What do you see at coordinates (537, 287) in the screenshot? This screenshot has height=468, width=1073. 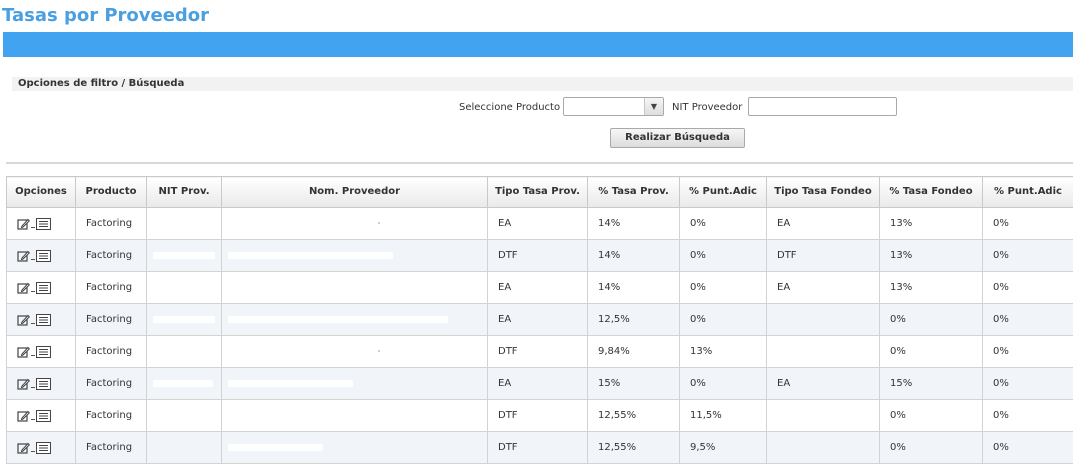 I see `cell-tipo-tasa-prov: EA` at bounding box center [537, 287].